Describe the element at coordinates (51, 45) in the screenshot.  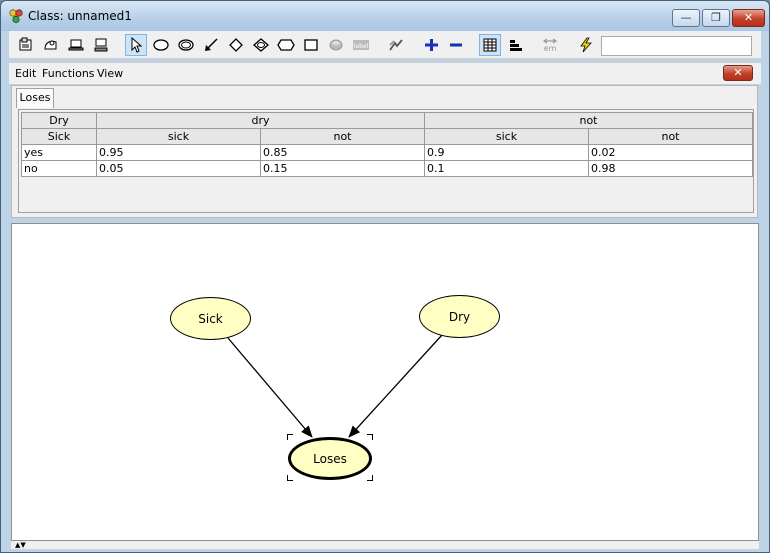
I see `open-icon` at that location.